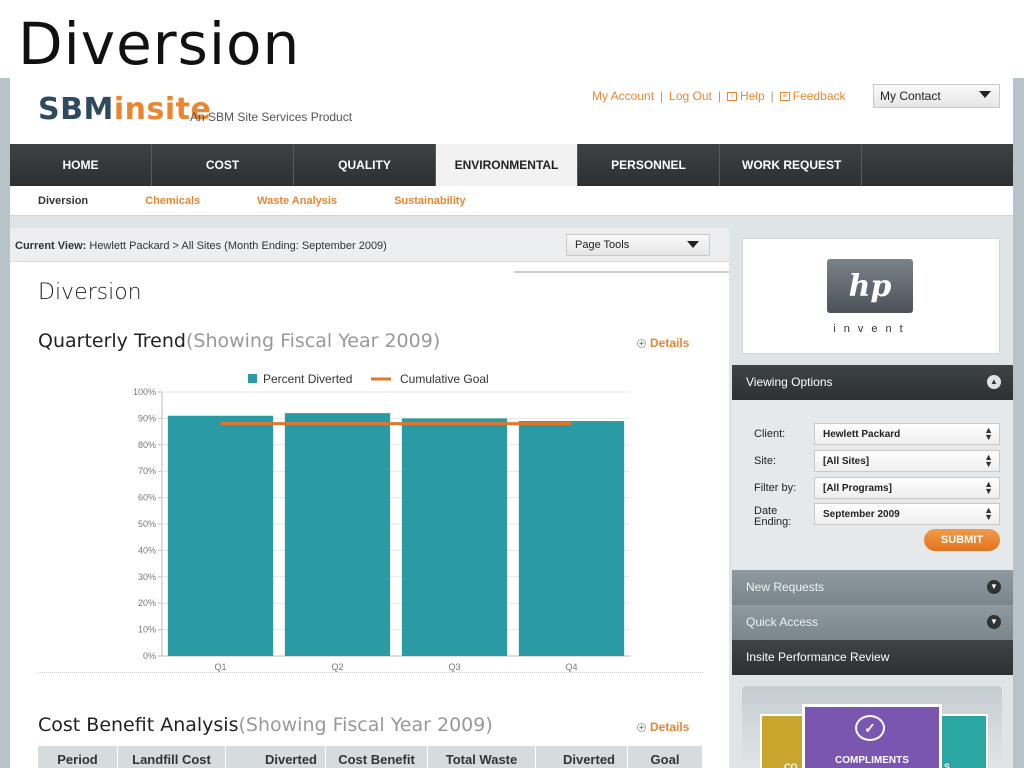 Image resolution: width=1024 pixels, height=768 pixels. I want to click on brand-logo: SBMinsite, so click(124, 109).